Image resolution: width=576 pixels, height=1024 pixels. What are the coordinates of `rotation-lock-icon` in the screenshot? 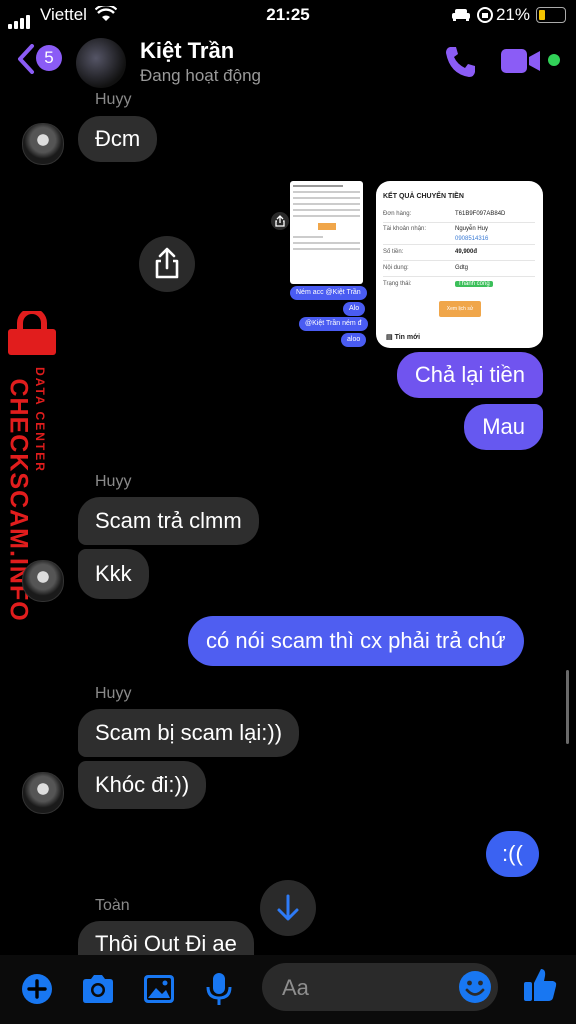 It's located at (485, 15).